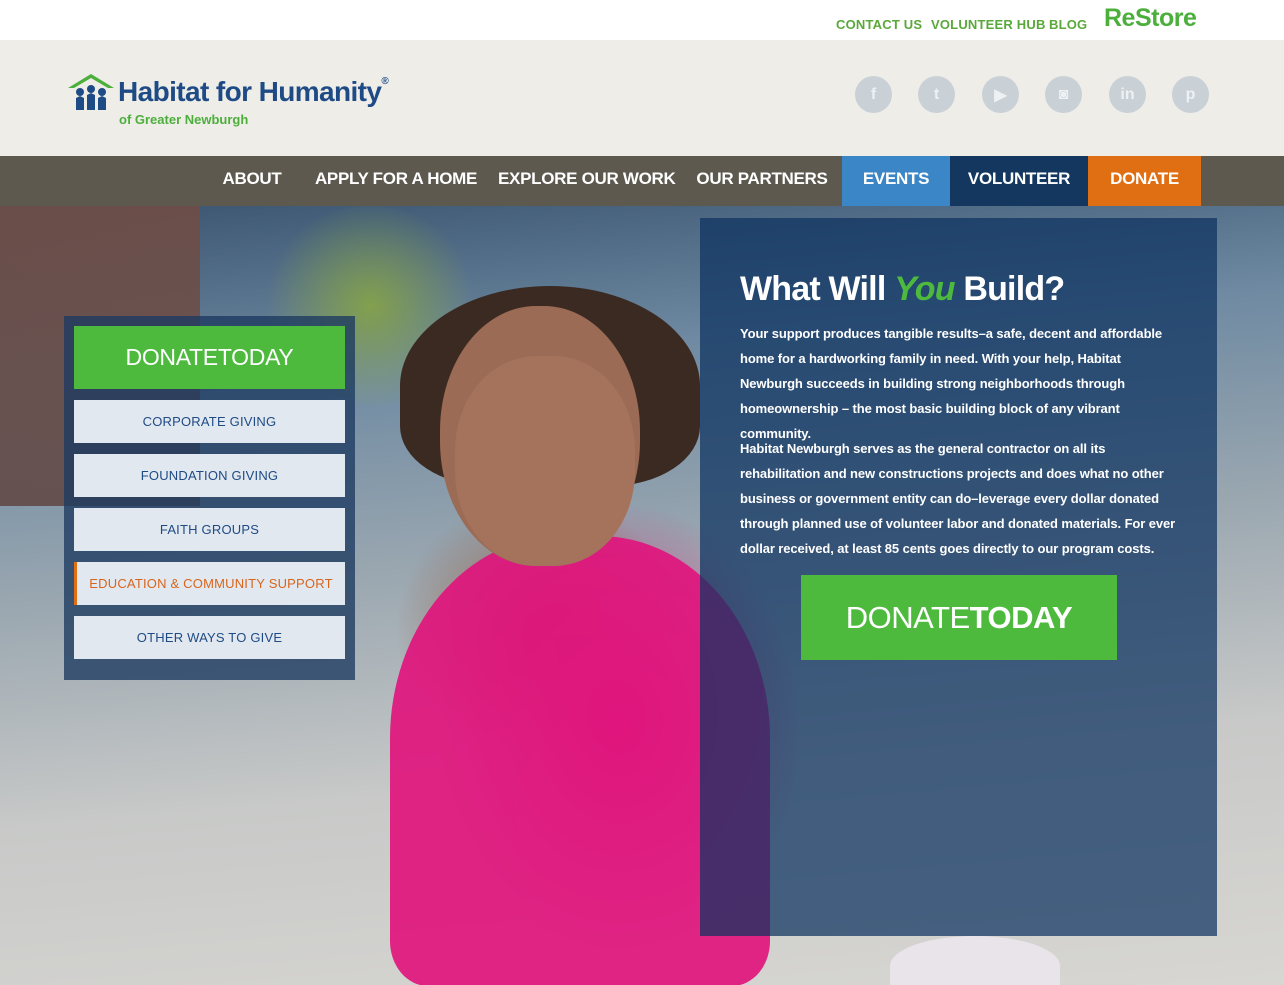  I want to click on other-ways-to-give-link: OTHER WAYS TO GIVE, so click(209, 637).